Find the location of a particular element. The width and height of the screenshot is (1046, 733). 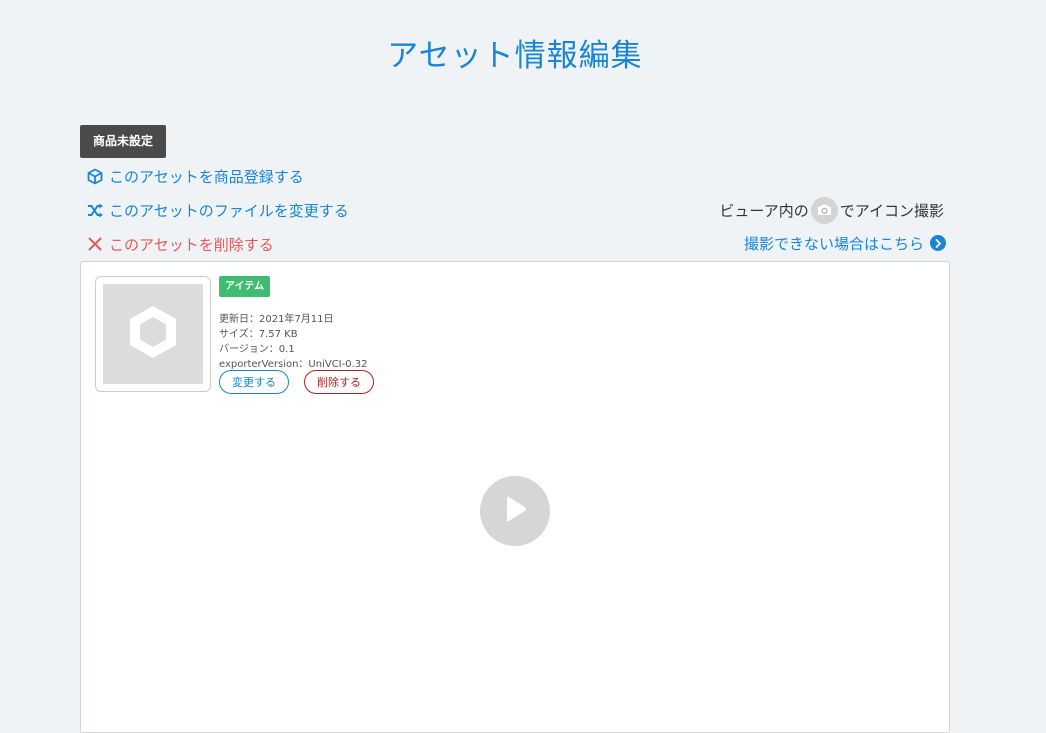

thumbnail-placeholder is located at coordinates (153, 334).